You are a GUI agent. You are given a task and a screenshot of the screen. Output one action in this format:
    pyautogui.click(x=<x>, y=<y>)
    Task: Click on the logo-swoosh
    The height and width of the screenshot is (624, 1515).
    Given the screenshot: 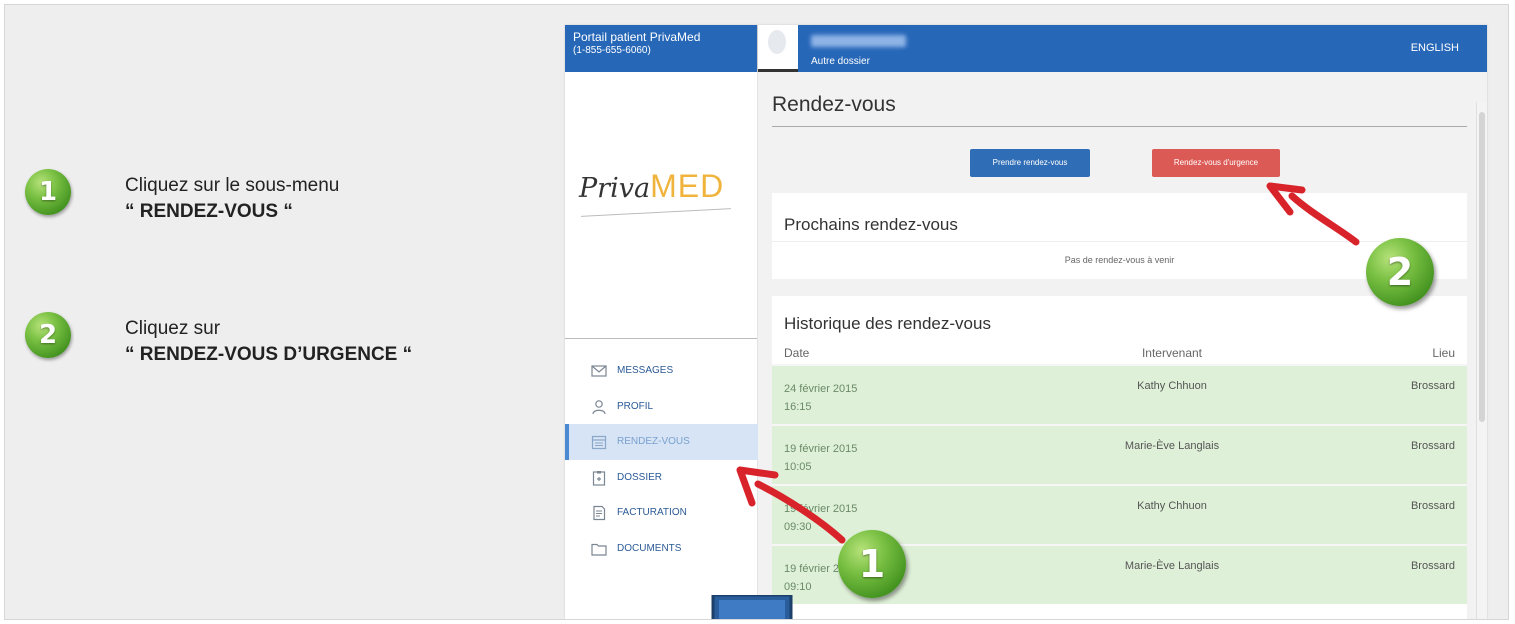 What is the action you would take?
    pyautogui.click(x=656, y=212)
    